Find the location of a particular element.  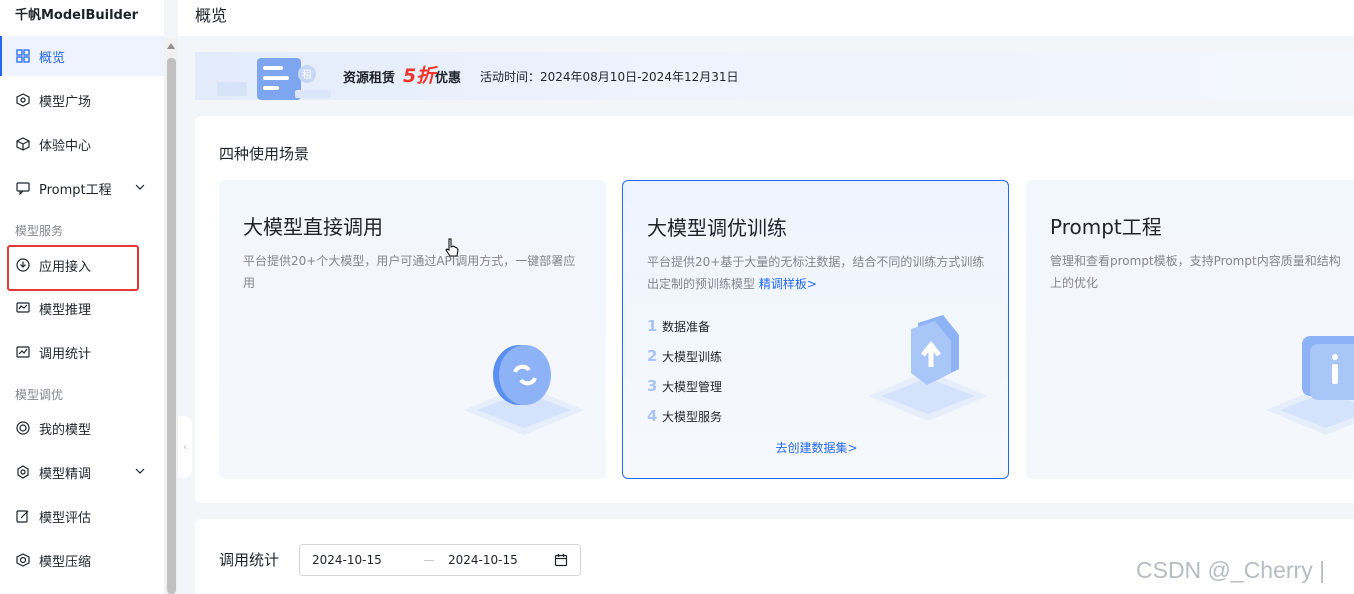

chat-icon is located at coordinates (23, 188).